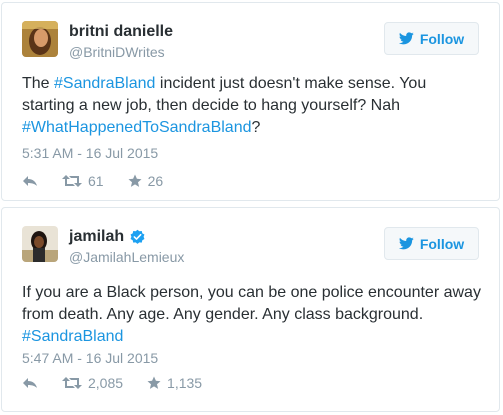 This screenshot has width=503, height=415. Describe the element at coordinates (90, 153) in the screenshot. I see `timestamp: 5:31 AM - 16 Jul 2015` at that location.